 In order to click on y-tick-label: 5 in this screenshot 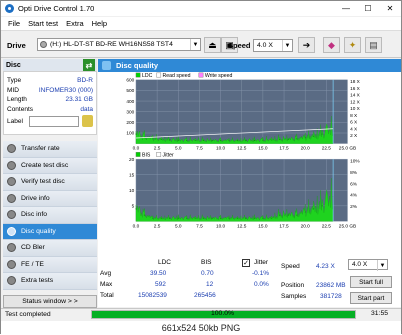, I will do `click(133, 207)`.